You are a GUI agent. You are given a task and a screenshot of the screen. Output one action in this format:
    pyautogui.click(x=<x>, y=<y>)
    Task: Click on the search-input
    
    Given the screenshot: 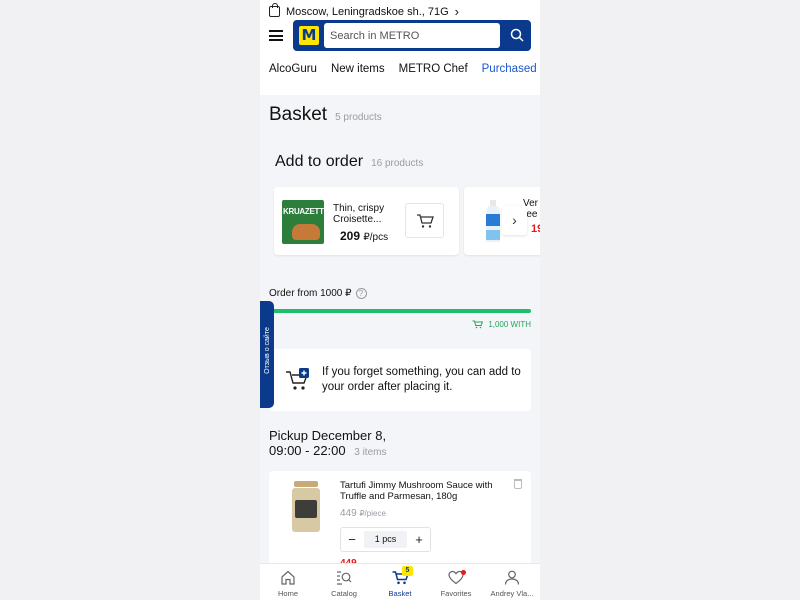 What is the action you would take?
    pyautogui.click(x=412, y=35)
    